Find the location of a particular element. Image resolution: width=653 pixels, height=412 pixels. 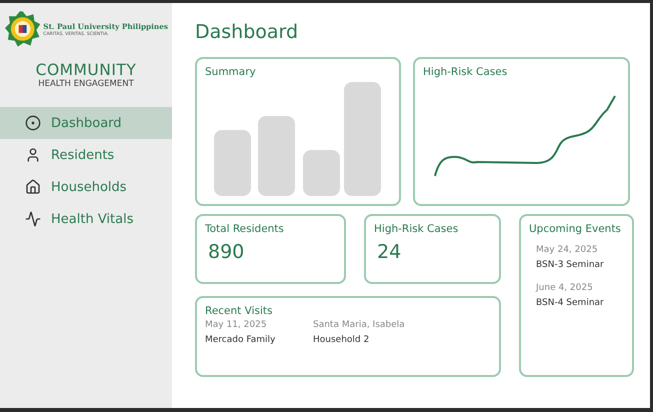

card-title: Upcoming Events is located at coordinates (575, 229).